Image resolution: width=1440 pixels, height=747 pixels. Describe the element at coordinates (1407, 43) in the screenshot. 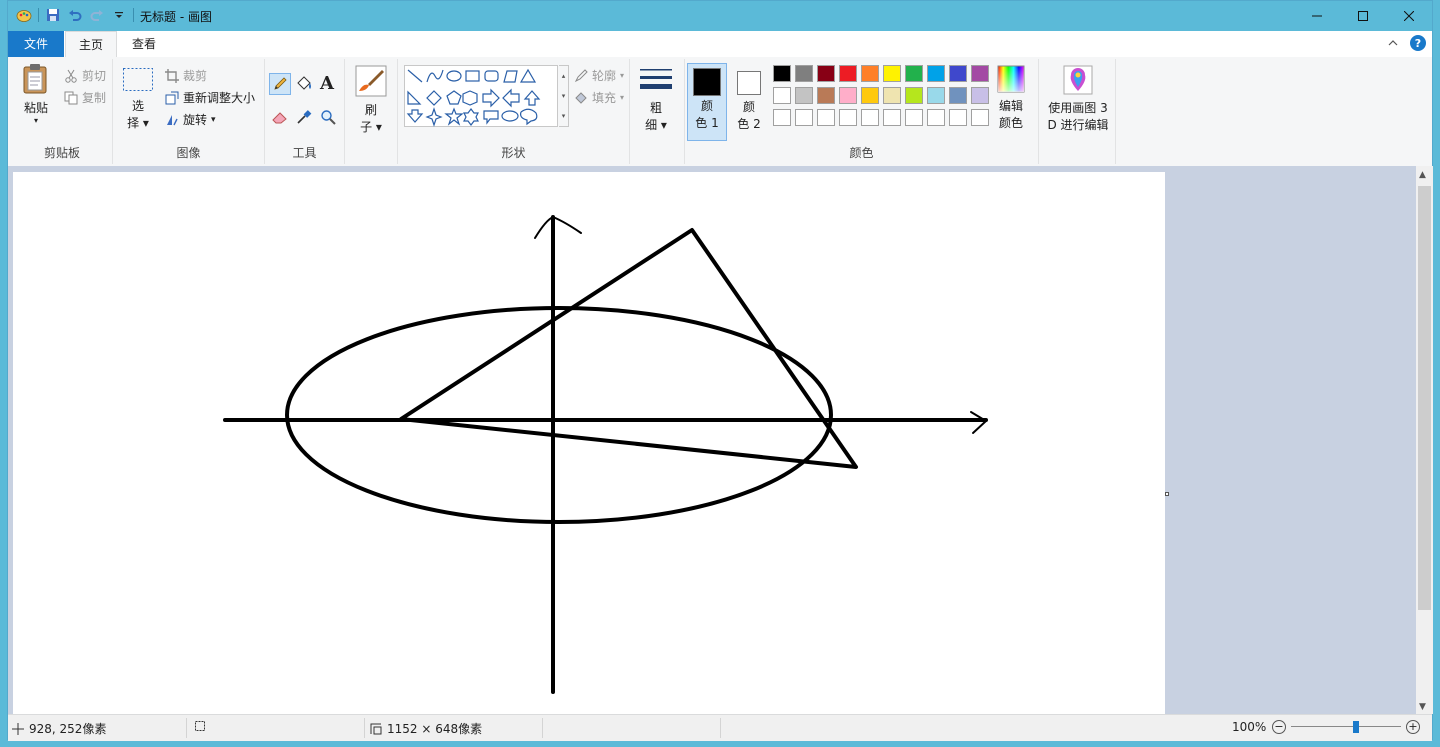

I see `ribbon-right-controls: ?` at that location.